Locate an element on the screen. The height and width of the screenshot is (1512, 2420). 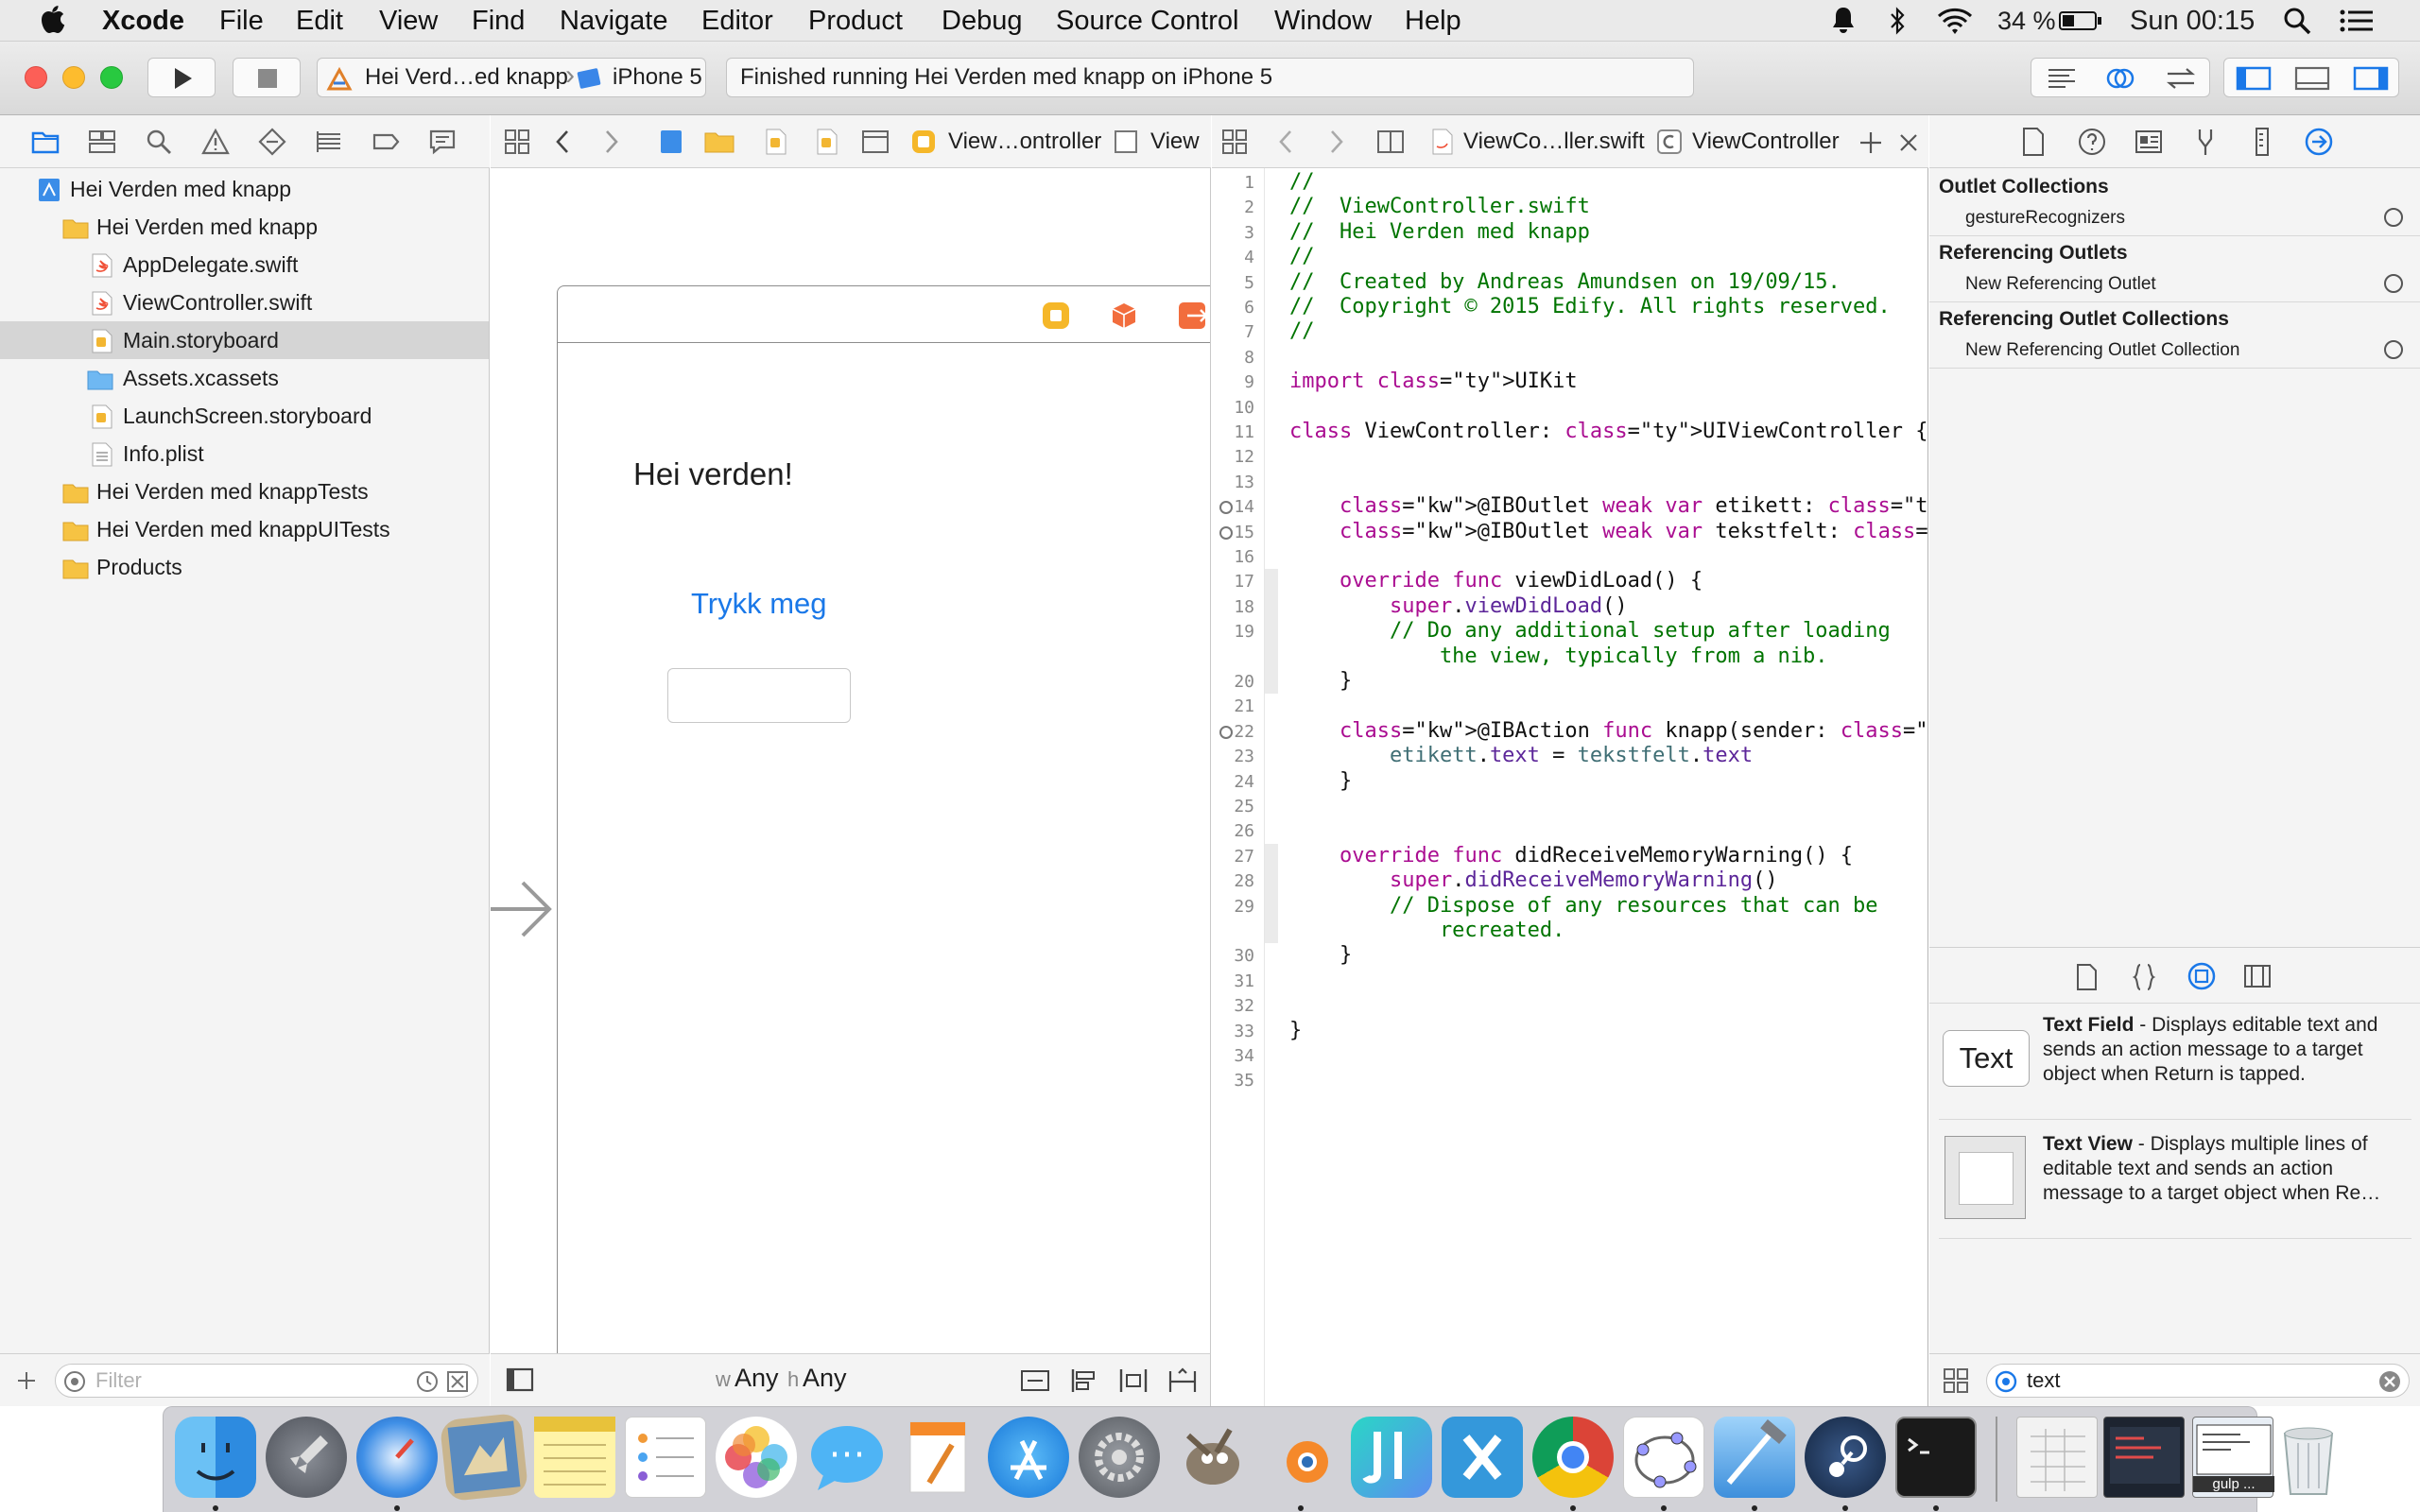
attributes-inspector-icon is located at coordinates (2205, 142).